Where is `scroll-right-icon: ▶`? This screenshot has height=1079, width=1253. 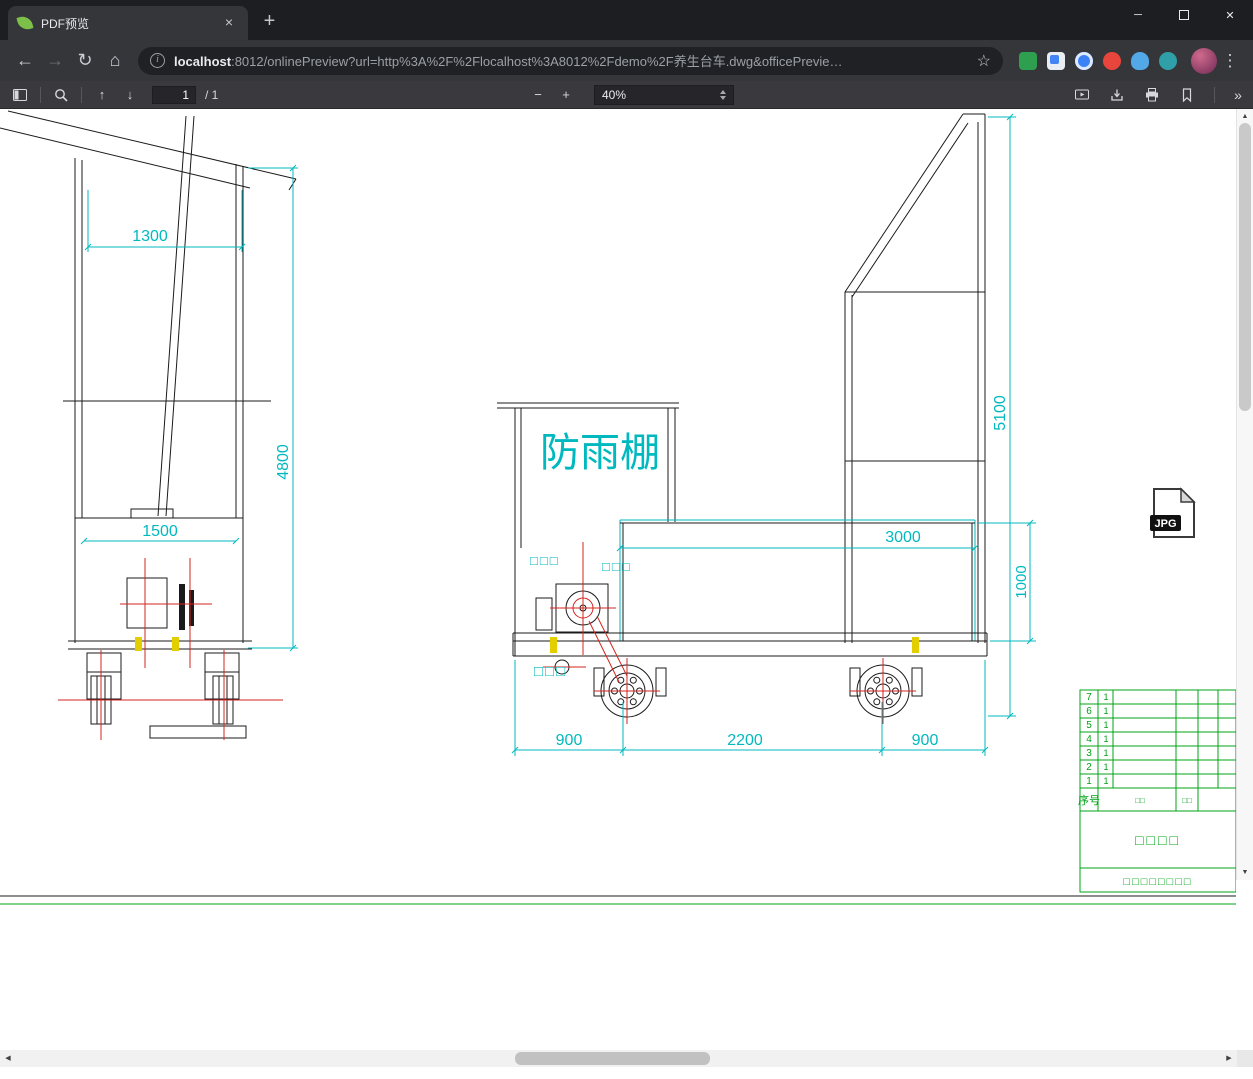
scroll-right-icon: ▶ is located at coordinates (1229, 1058).